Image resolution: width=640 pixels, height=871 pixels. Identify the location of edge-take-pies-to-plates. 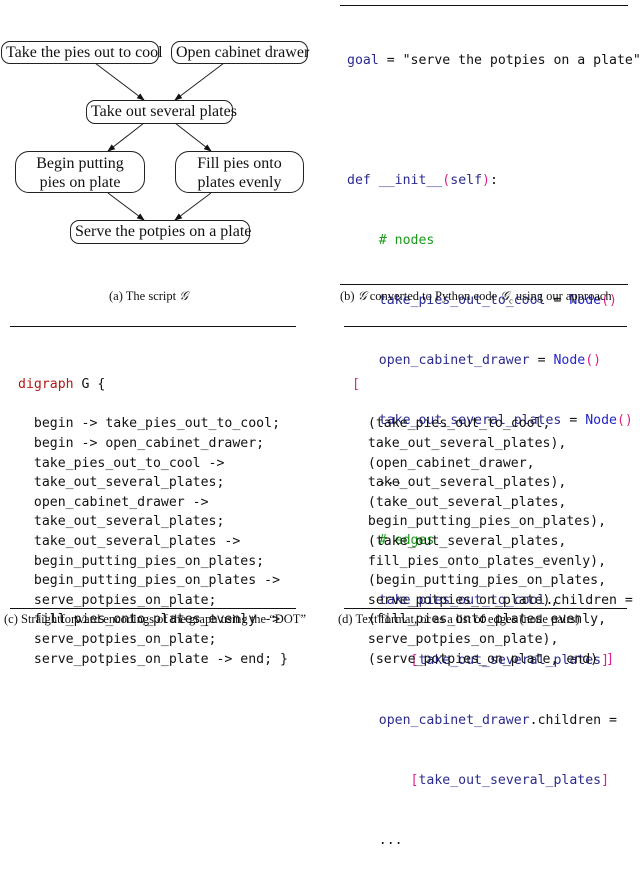
(119, 81).